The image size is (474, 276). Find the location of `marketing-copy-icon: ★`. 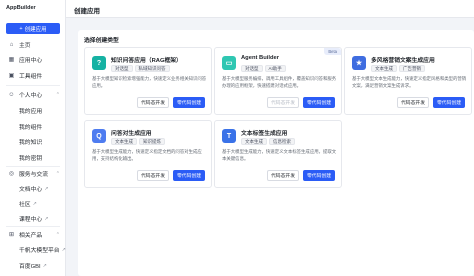

marketing-copy-icon: ★ is located at coordinates (359, 63).